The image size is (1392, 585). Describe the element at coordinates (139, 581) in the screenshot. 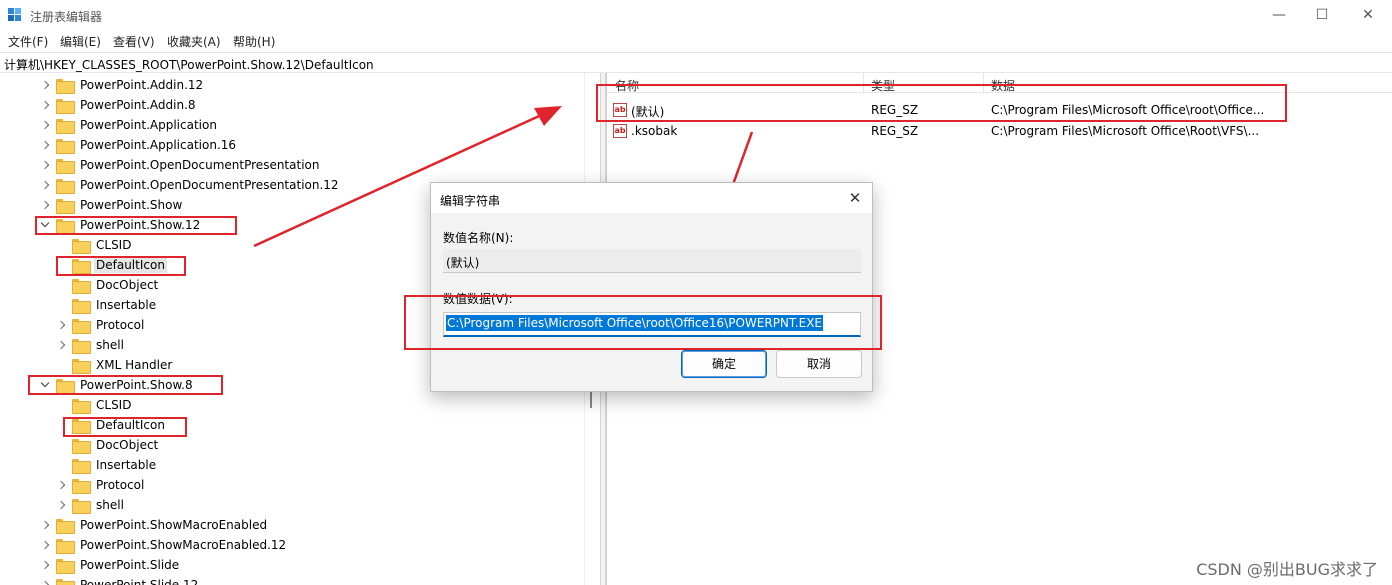

I see `tree-item-label: PowerPoint.Slide.12` at that location.